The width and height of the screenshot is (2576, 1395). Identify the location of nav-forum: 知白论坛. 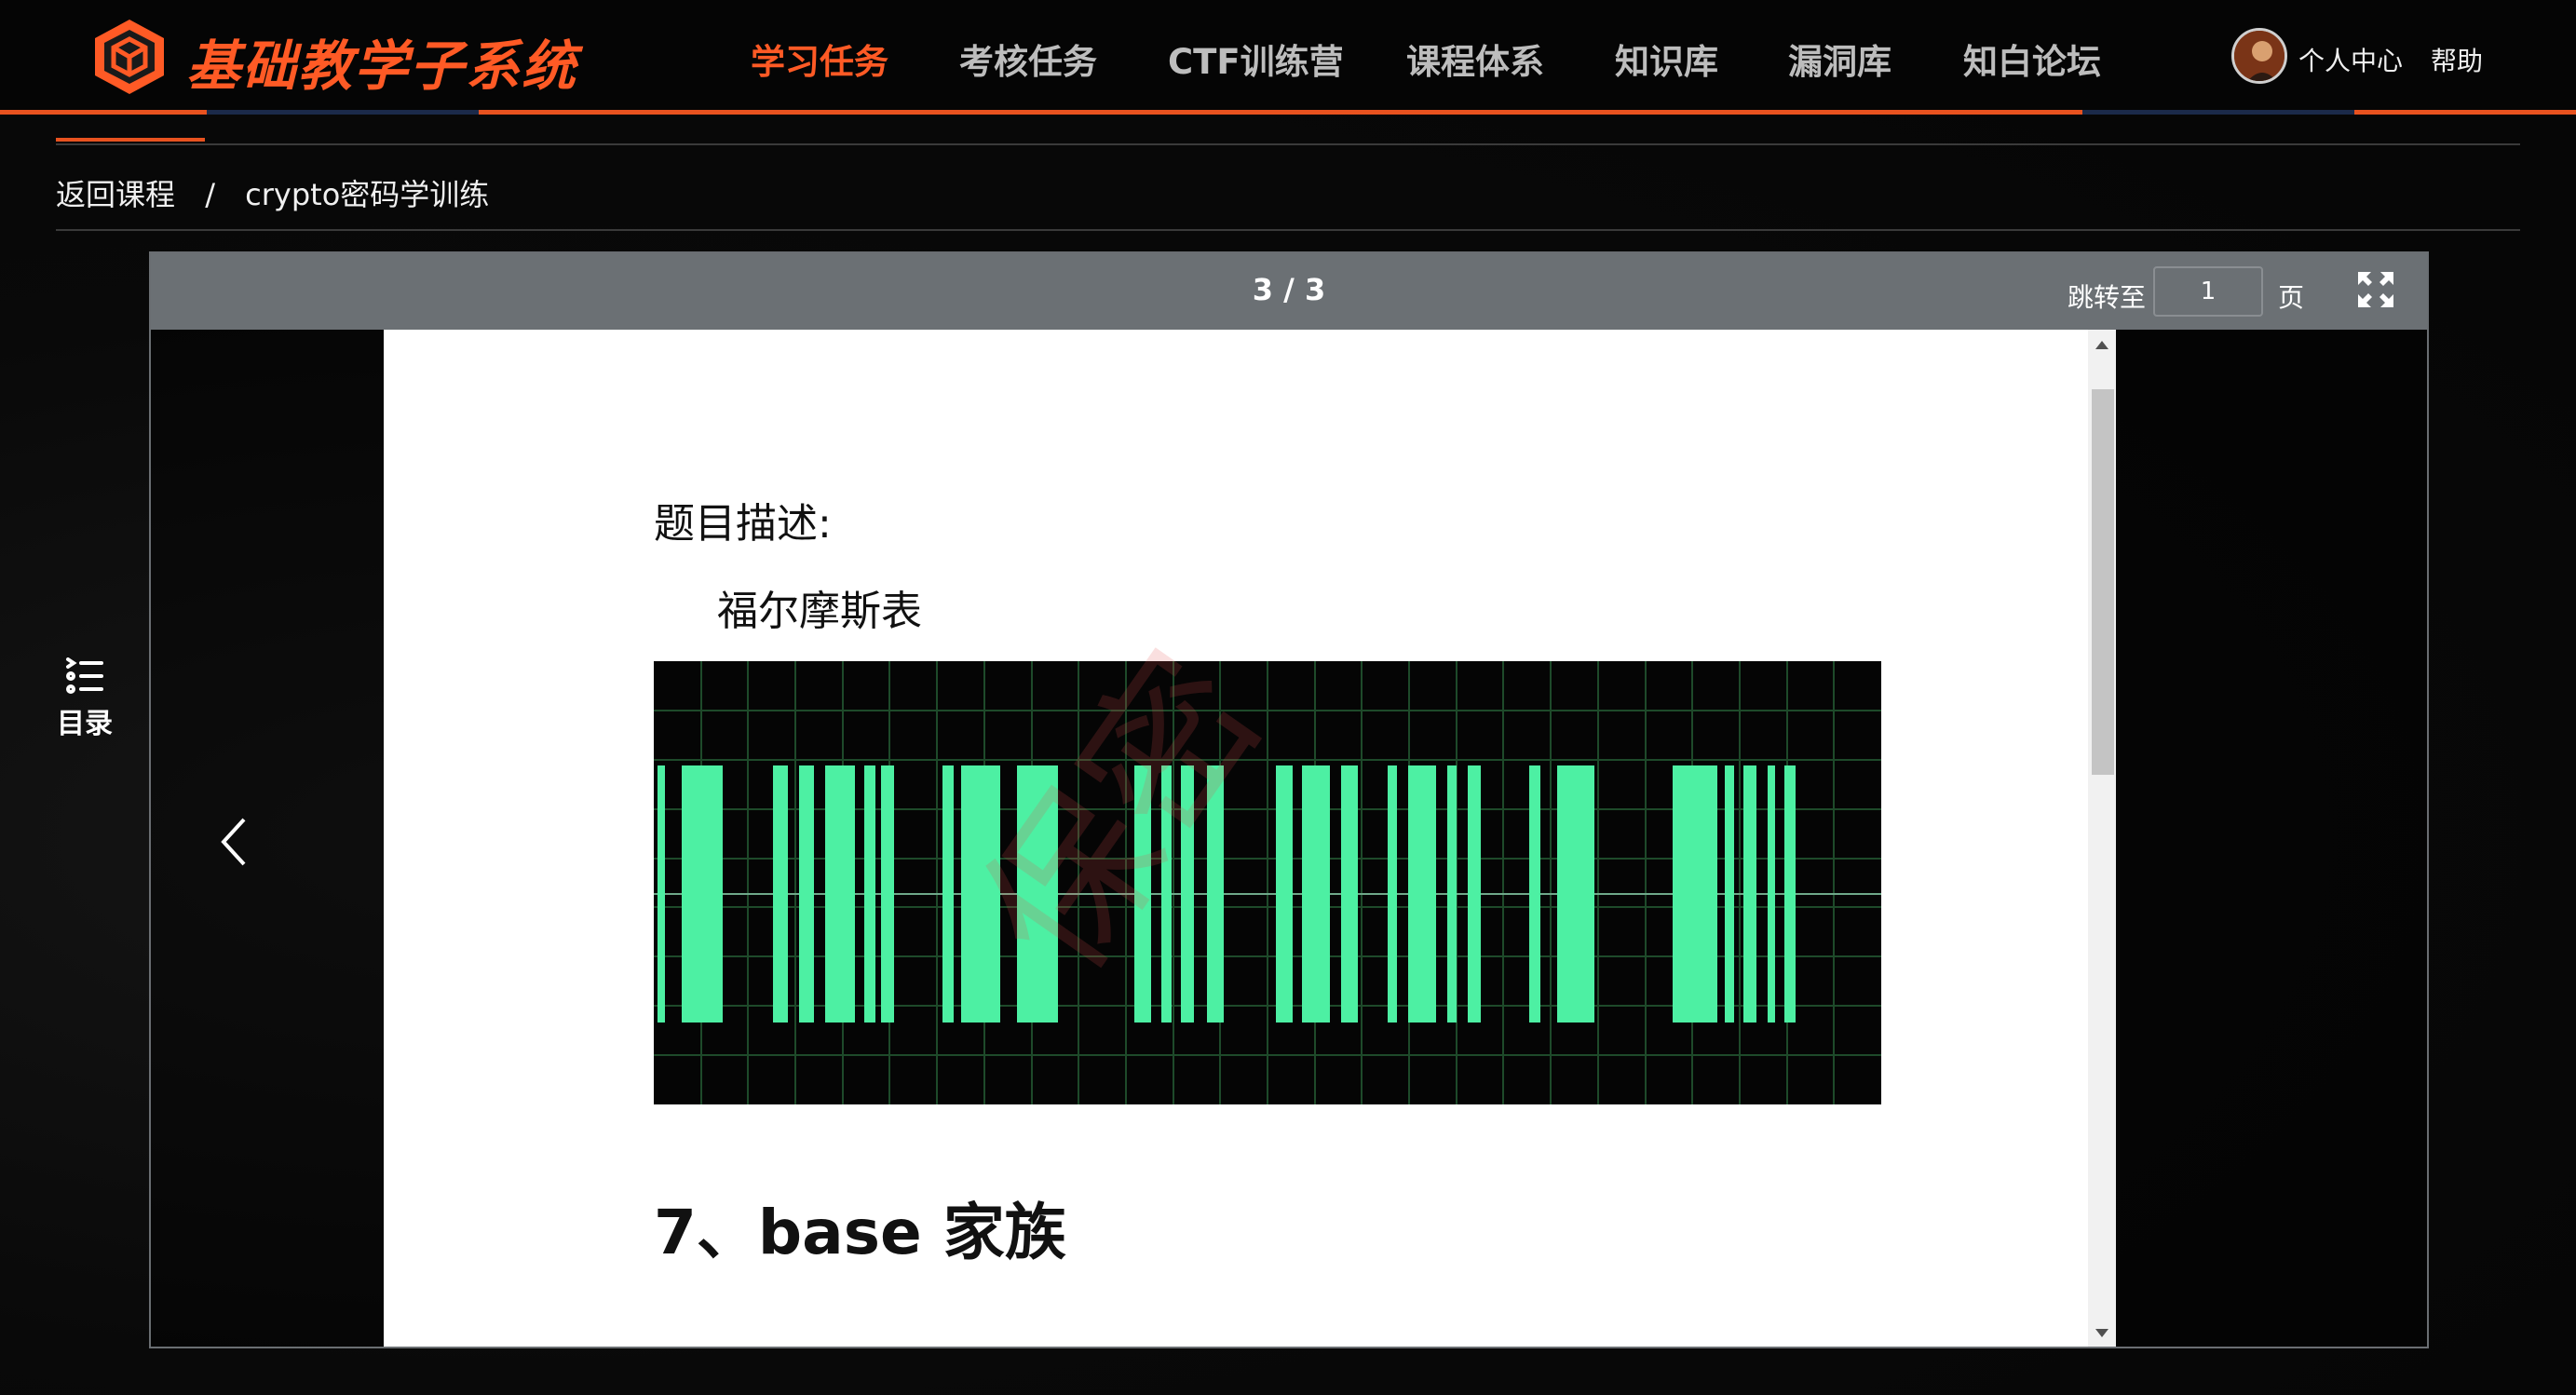
(2032, 59).